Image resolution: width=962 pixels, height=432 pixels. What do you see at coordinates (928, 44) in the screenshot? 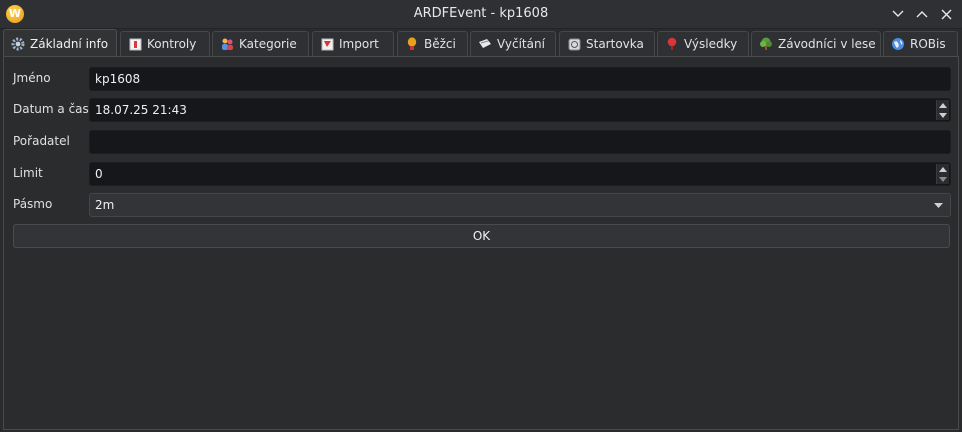
I see `tab-label: ROBis` at bounding box center [928, 44].